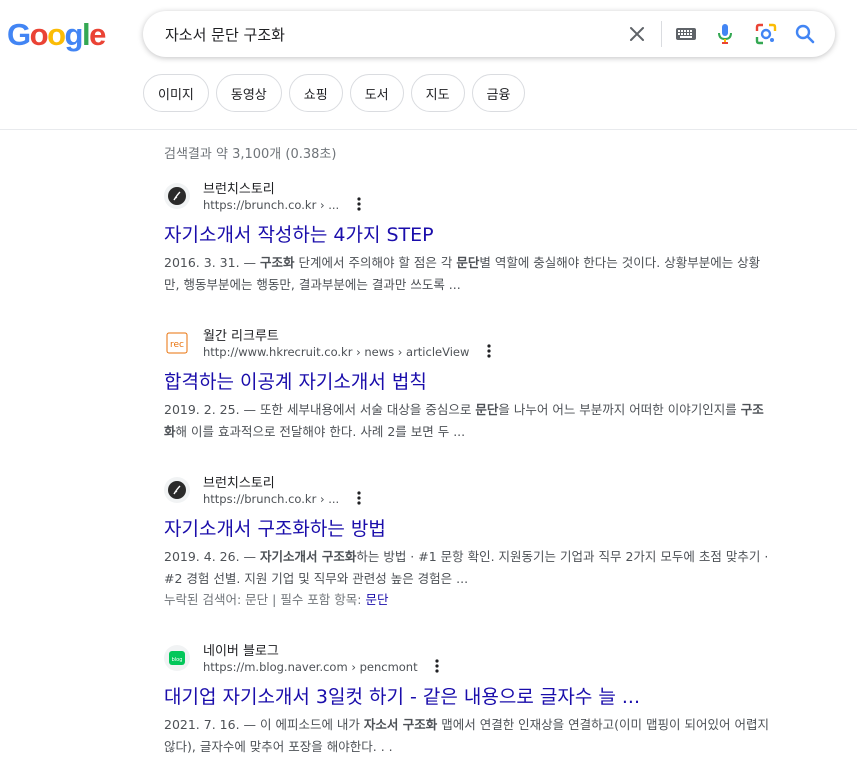 The height and width of the screenshot is (777, 857). I want to click on search-input: 자소서 문단 구조화, so click(225, 34).